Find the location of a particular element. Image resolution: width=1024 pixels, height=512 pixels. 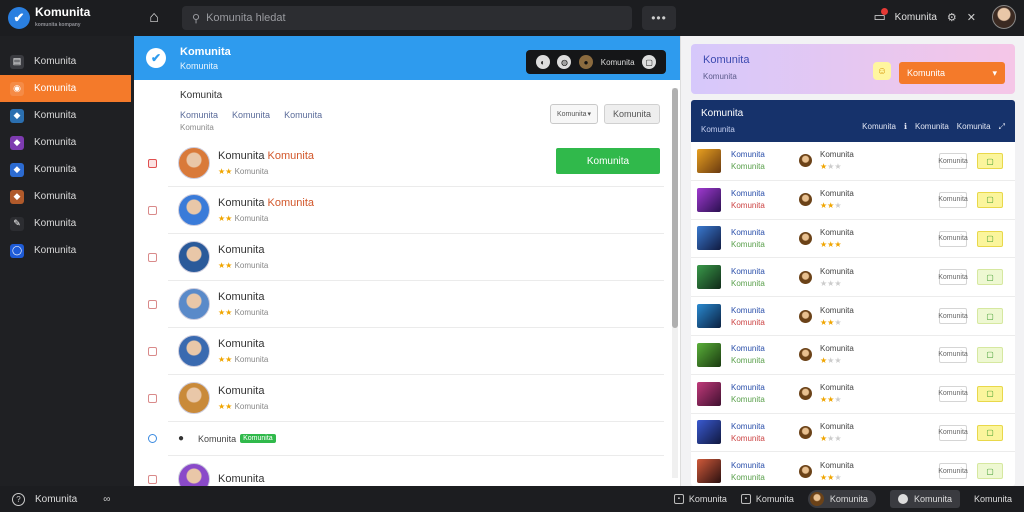

toggle-icon: ▢ is located at coordinates (990, 239).